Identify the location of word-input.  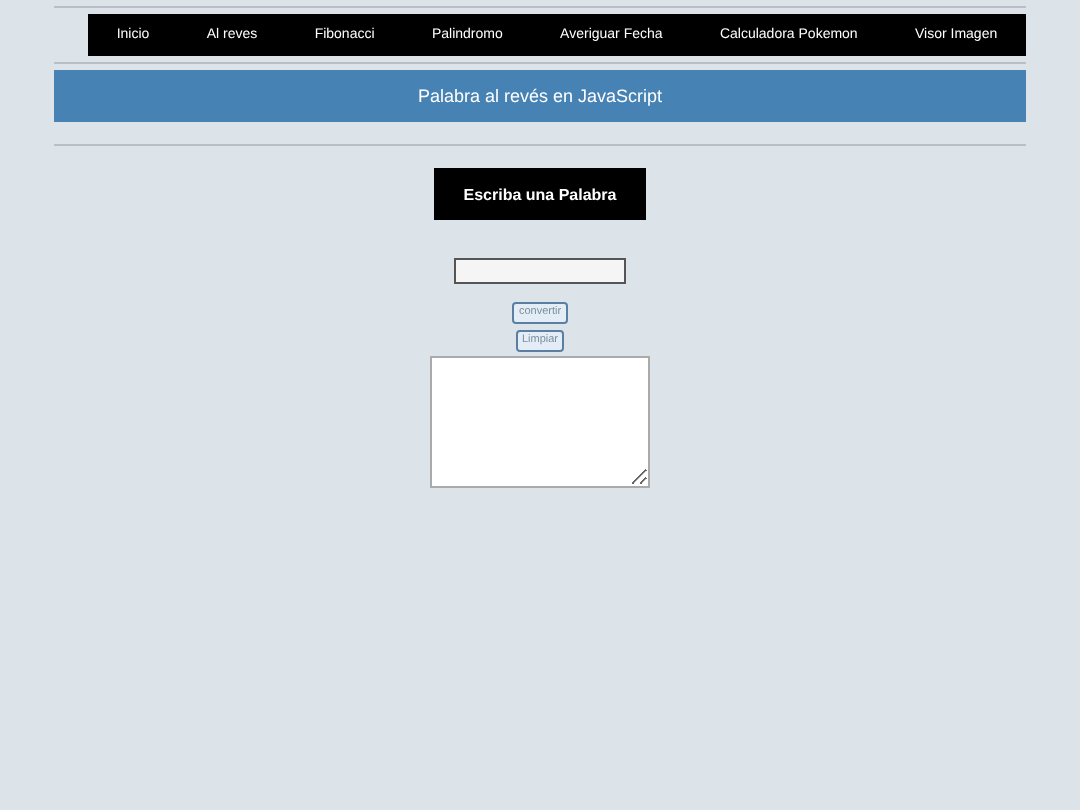
(540, 271).